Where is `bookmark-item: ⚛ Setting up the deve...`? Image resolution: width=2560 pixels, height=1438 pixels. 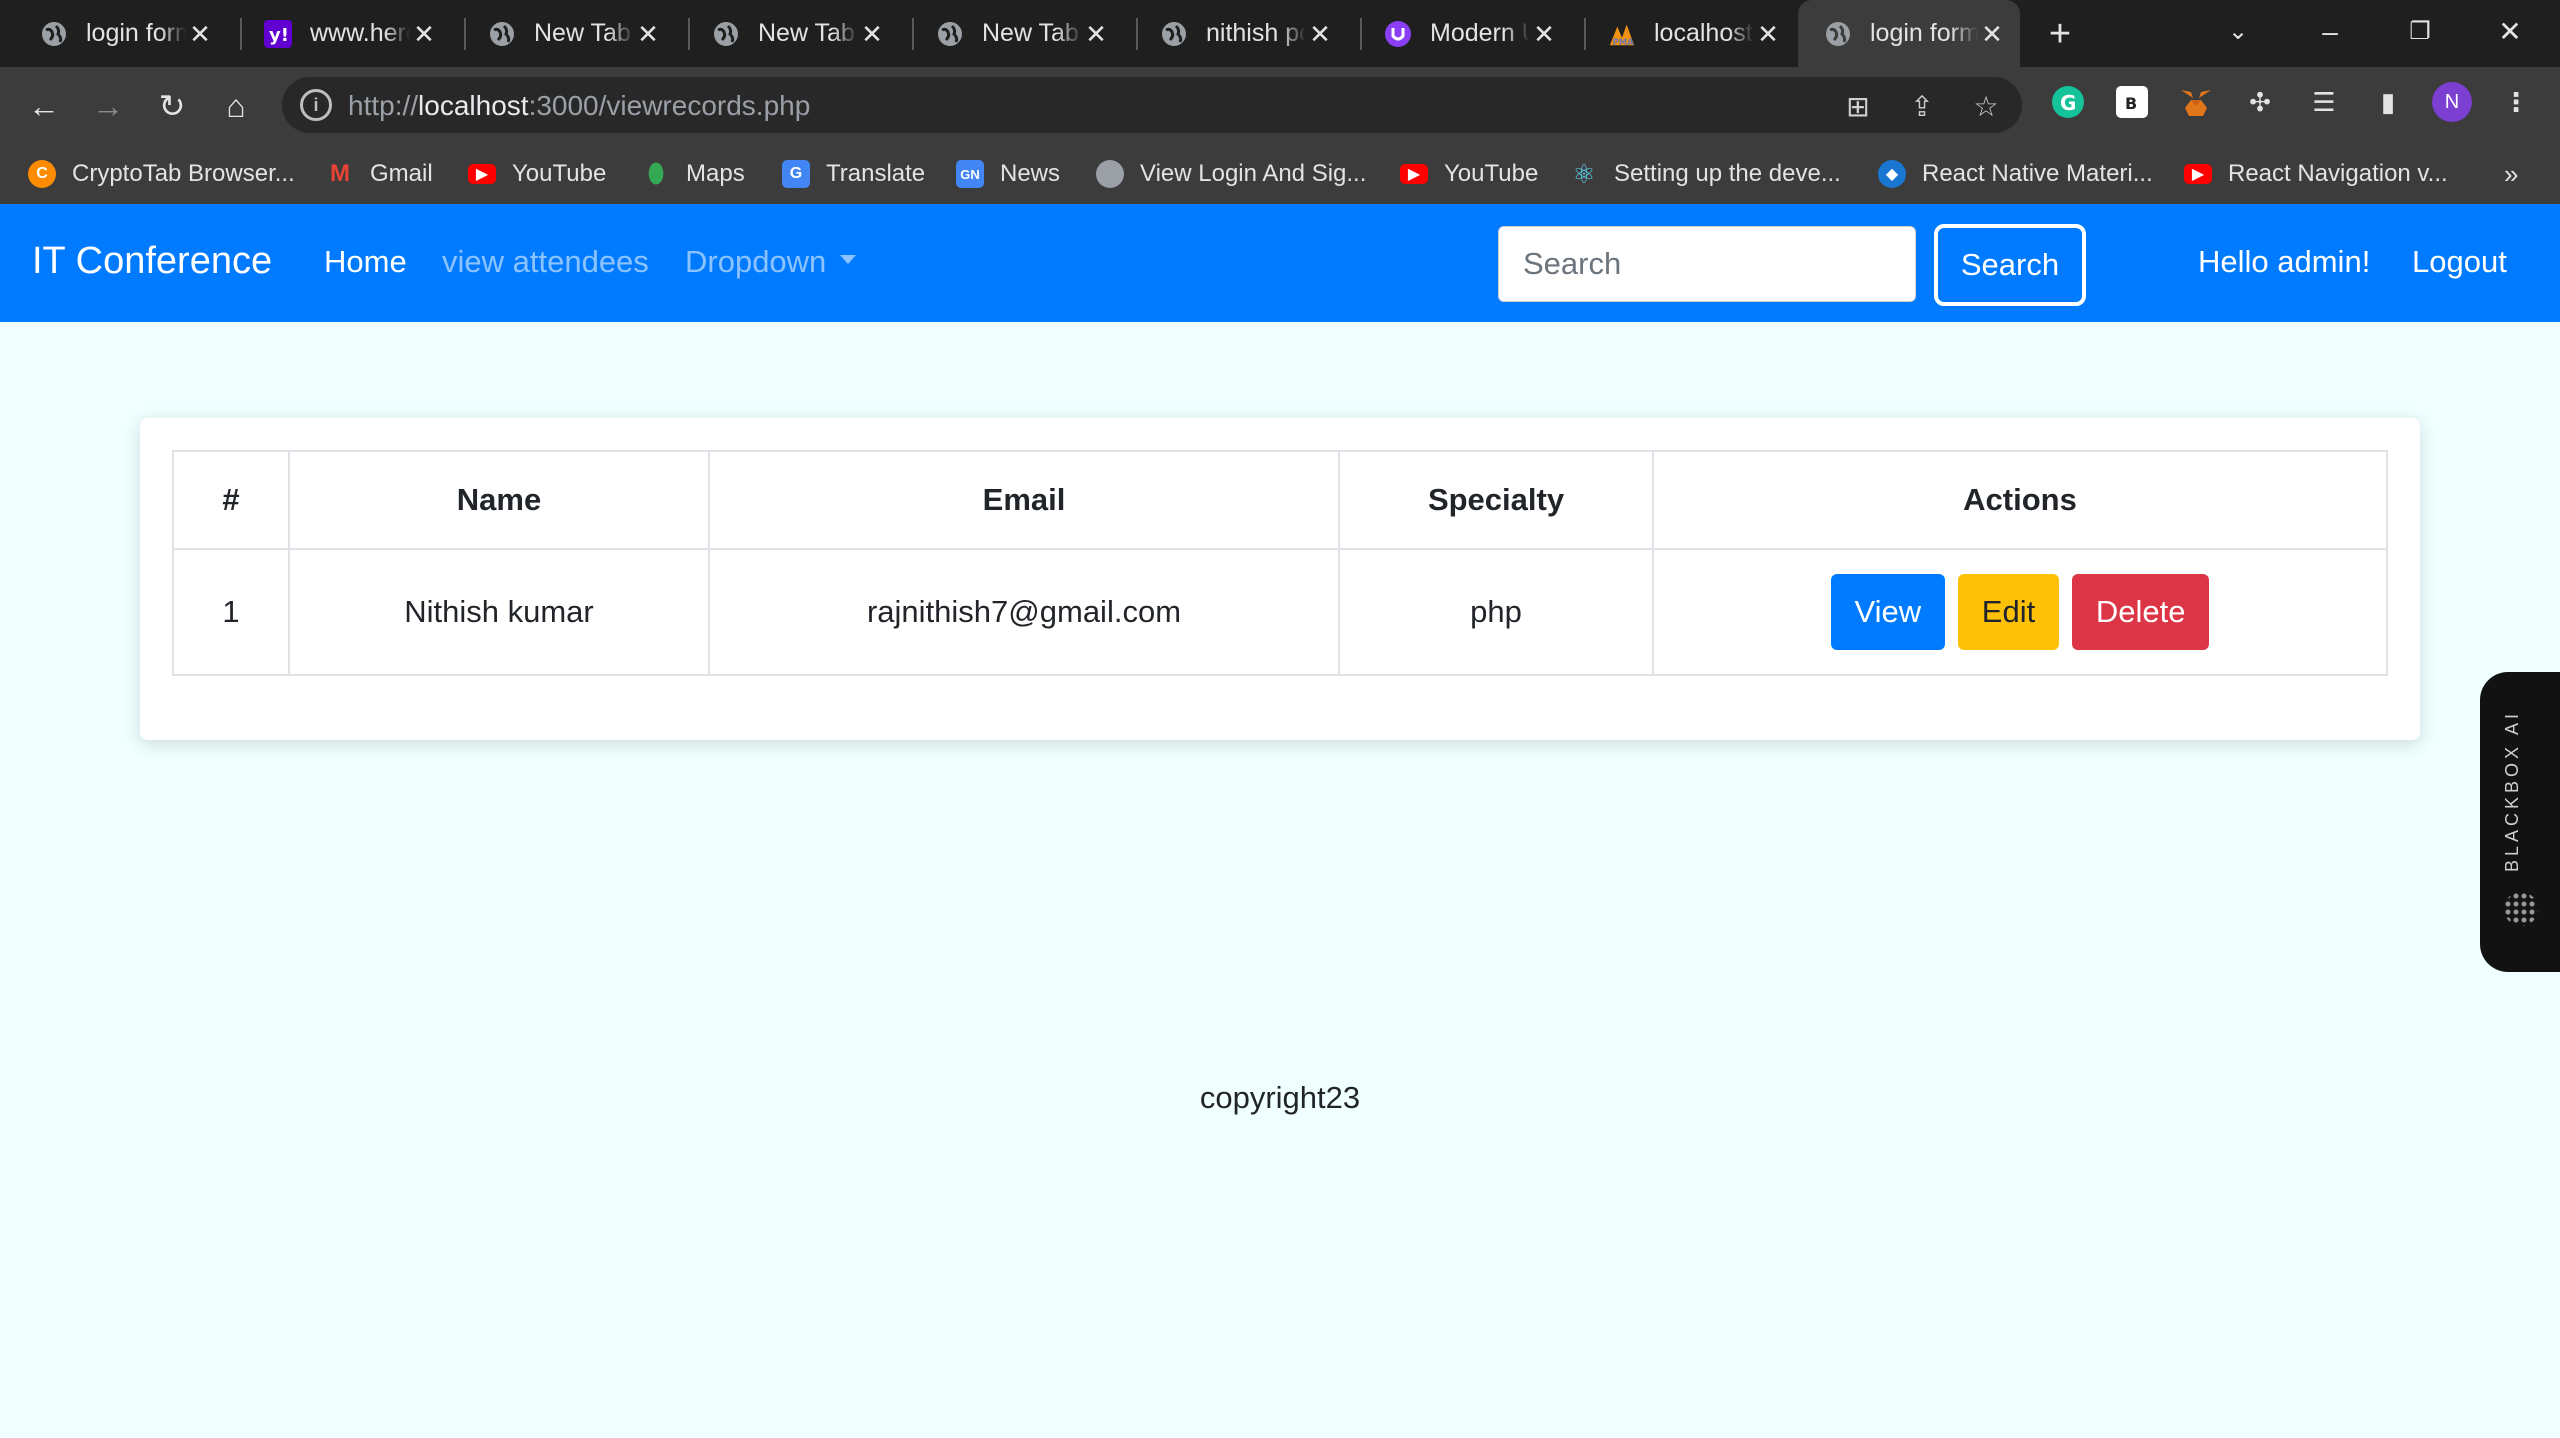
bookmark-item: ⚛ Setting up the deve... is located at coordinates (1705, 174).